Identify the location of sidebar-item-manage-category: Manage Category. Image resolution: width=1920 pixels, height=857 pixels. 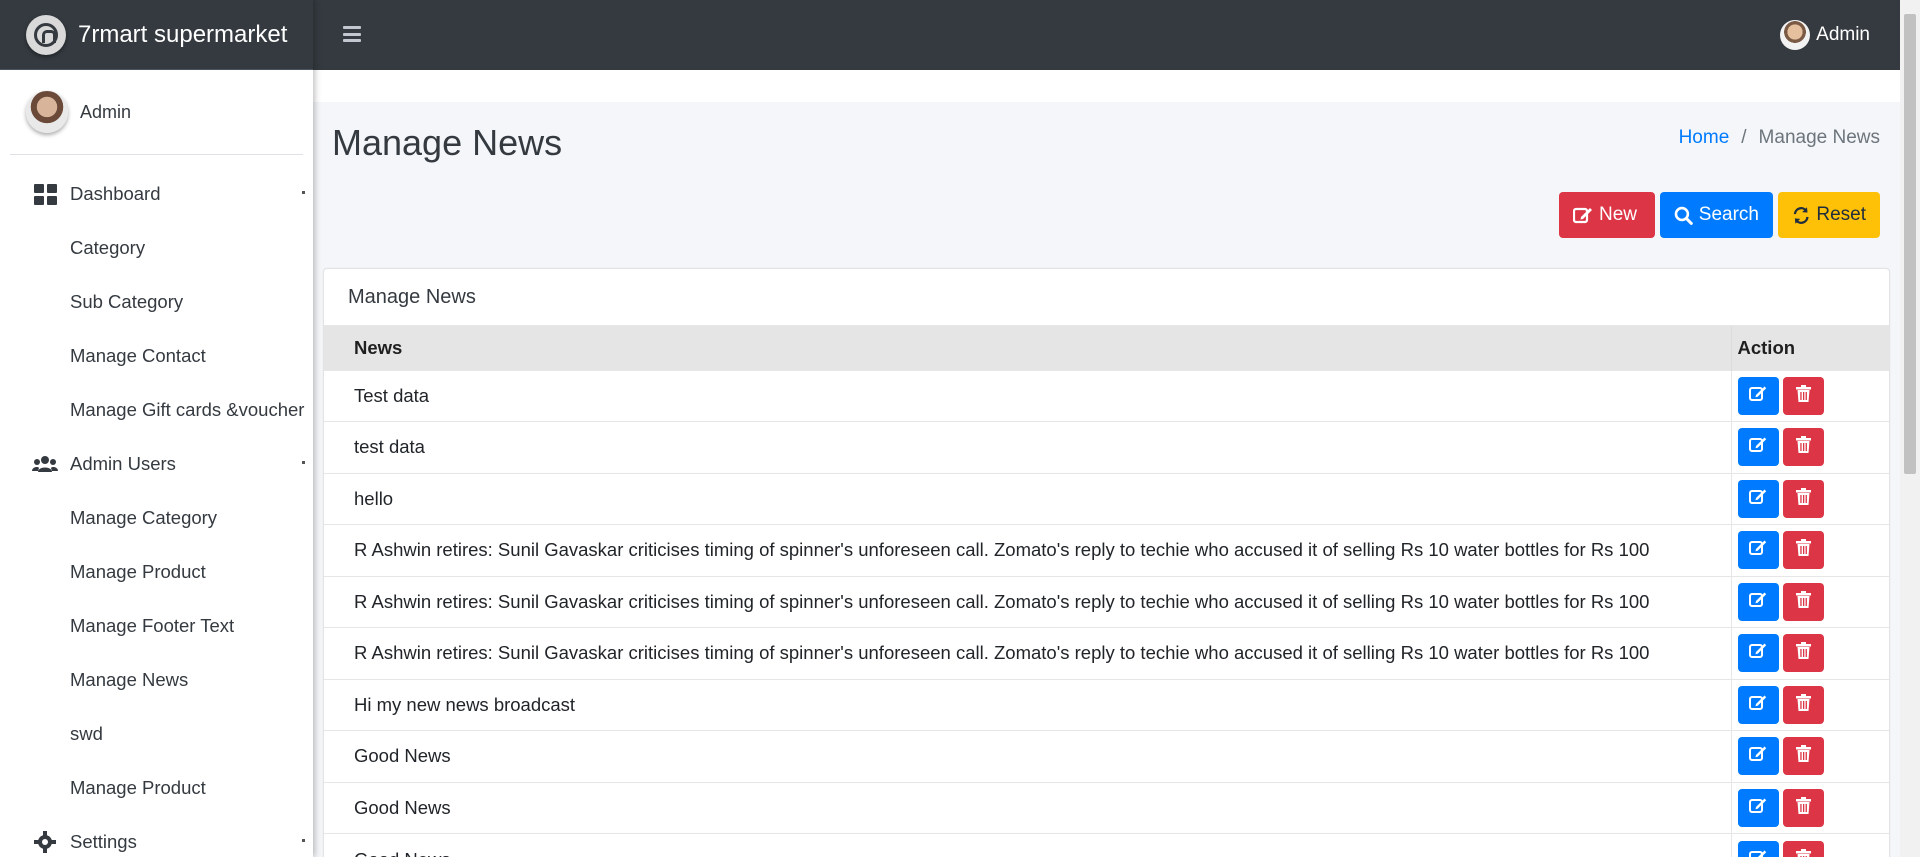
(156, 518).